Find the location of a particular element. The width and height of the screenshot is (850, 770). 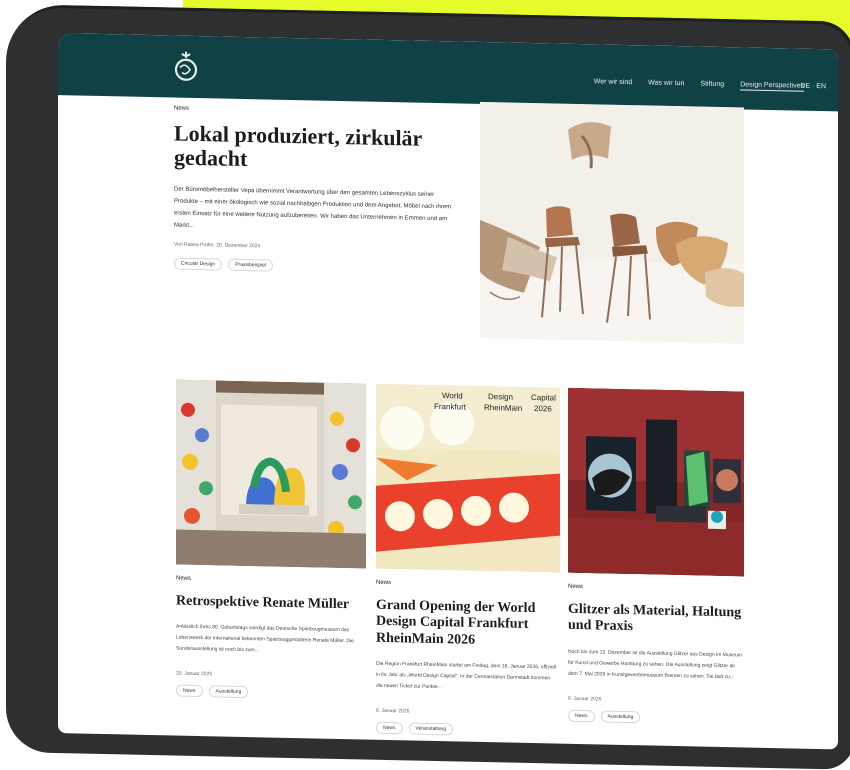

tag-veranstaltung: Veranstaltung is located at coordinates (431, 729).